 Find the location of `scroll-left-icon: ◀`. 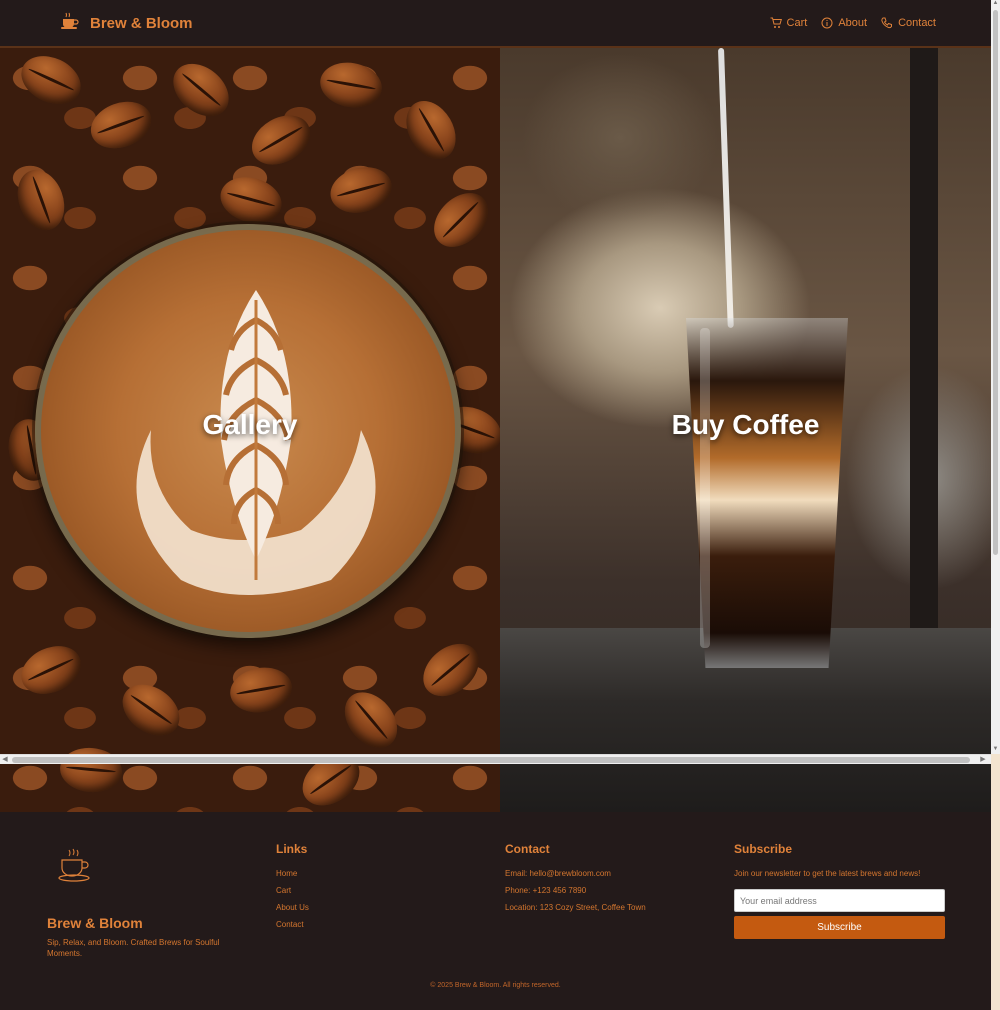

scroll-left-icon: ◀ is located at coordinates (5, 760).